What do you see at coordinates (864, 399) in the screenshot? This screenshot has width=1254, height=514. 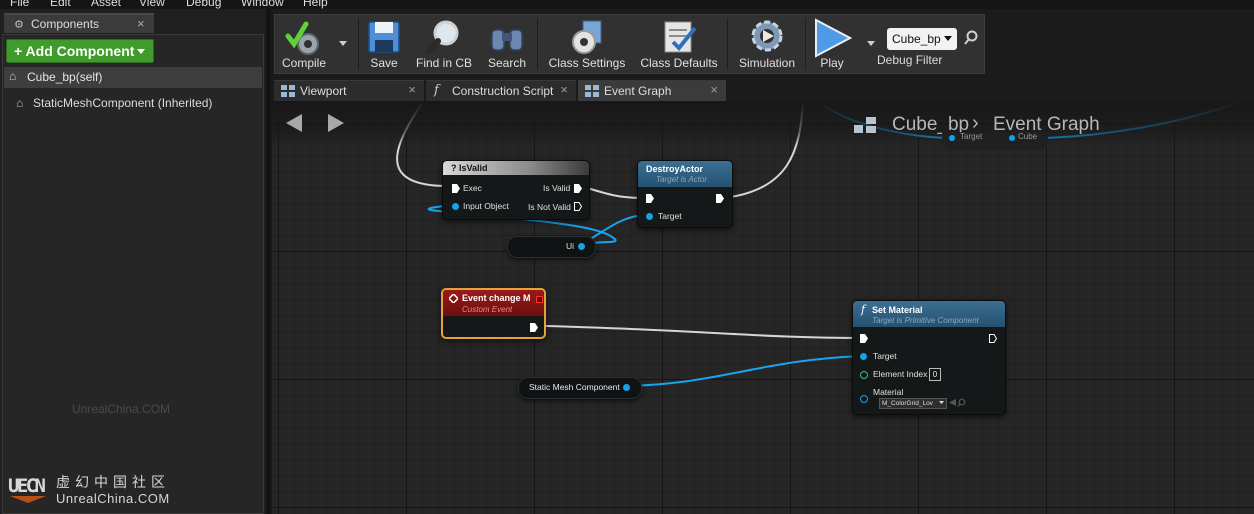 I see `material-pin-ring` at bounding box center [864, 399].